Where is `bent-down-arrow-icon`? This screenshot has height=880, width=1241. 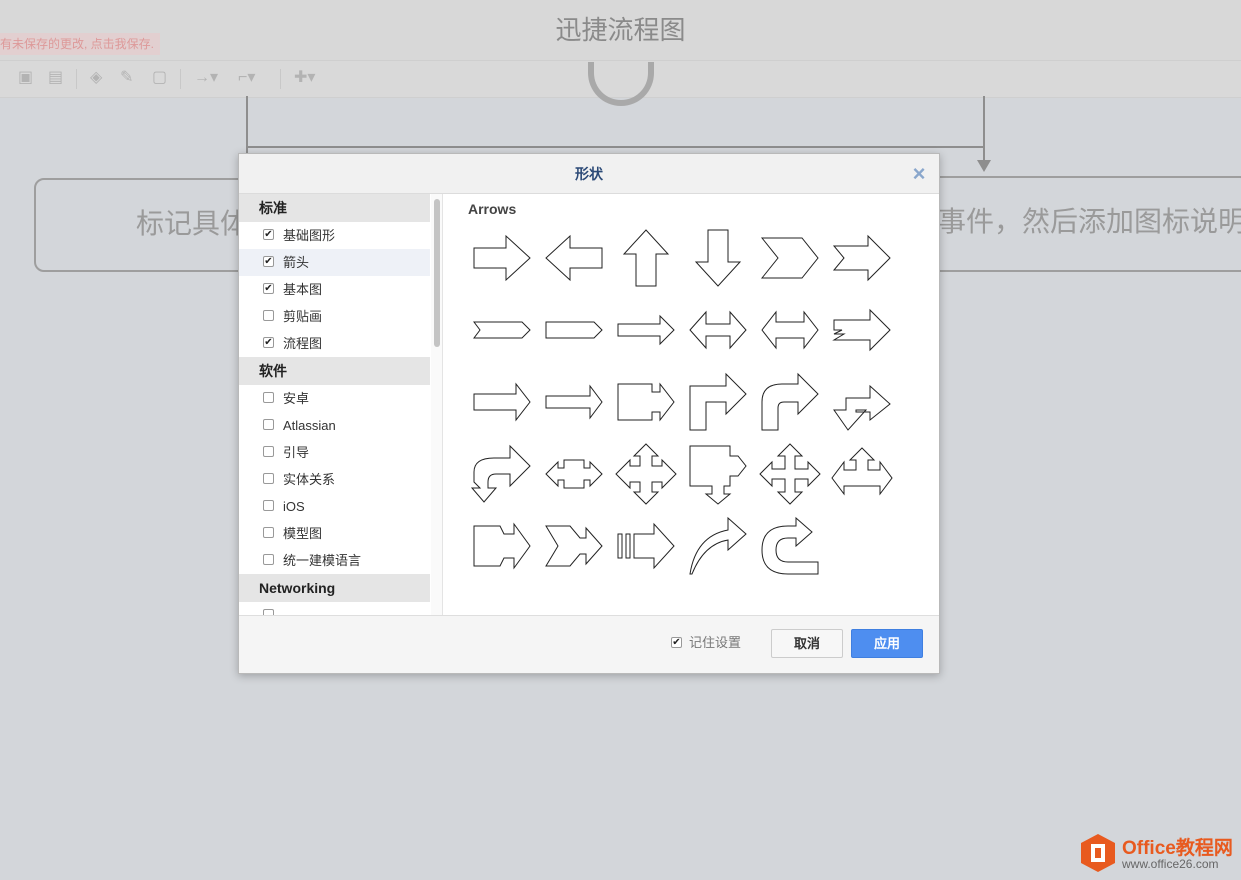 bent-down-arrow-icon is located at coordinates (862, 402).